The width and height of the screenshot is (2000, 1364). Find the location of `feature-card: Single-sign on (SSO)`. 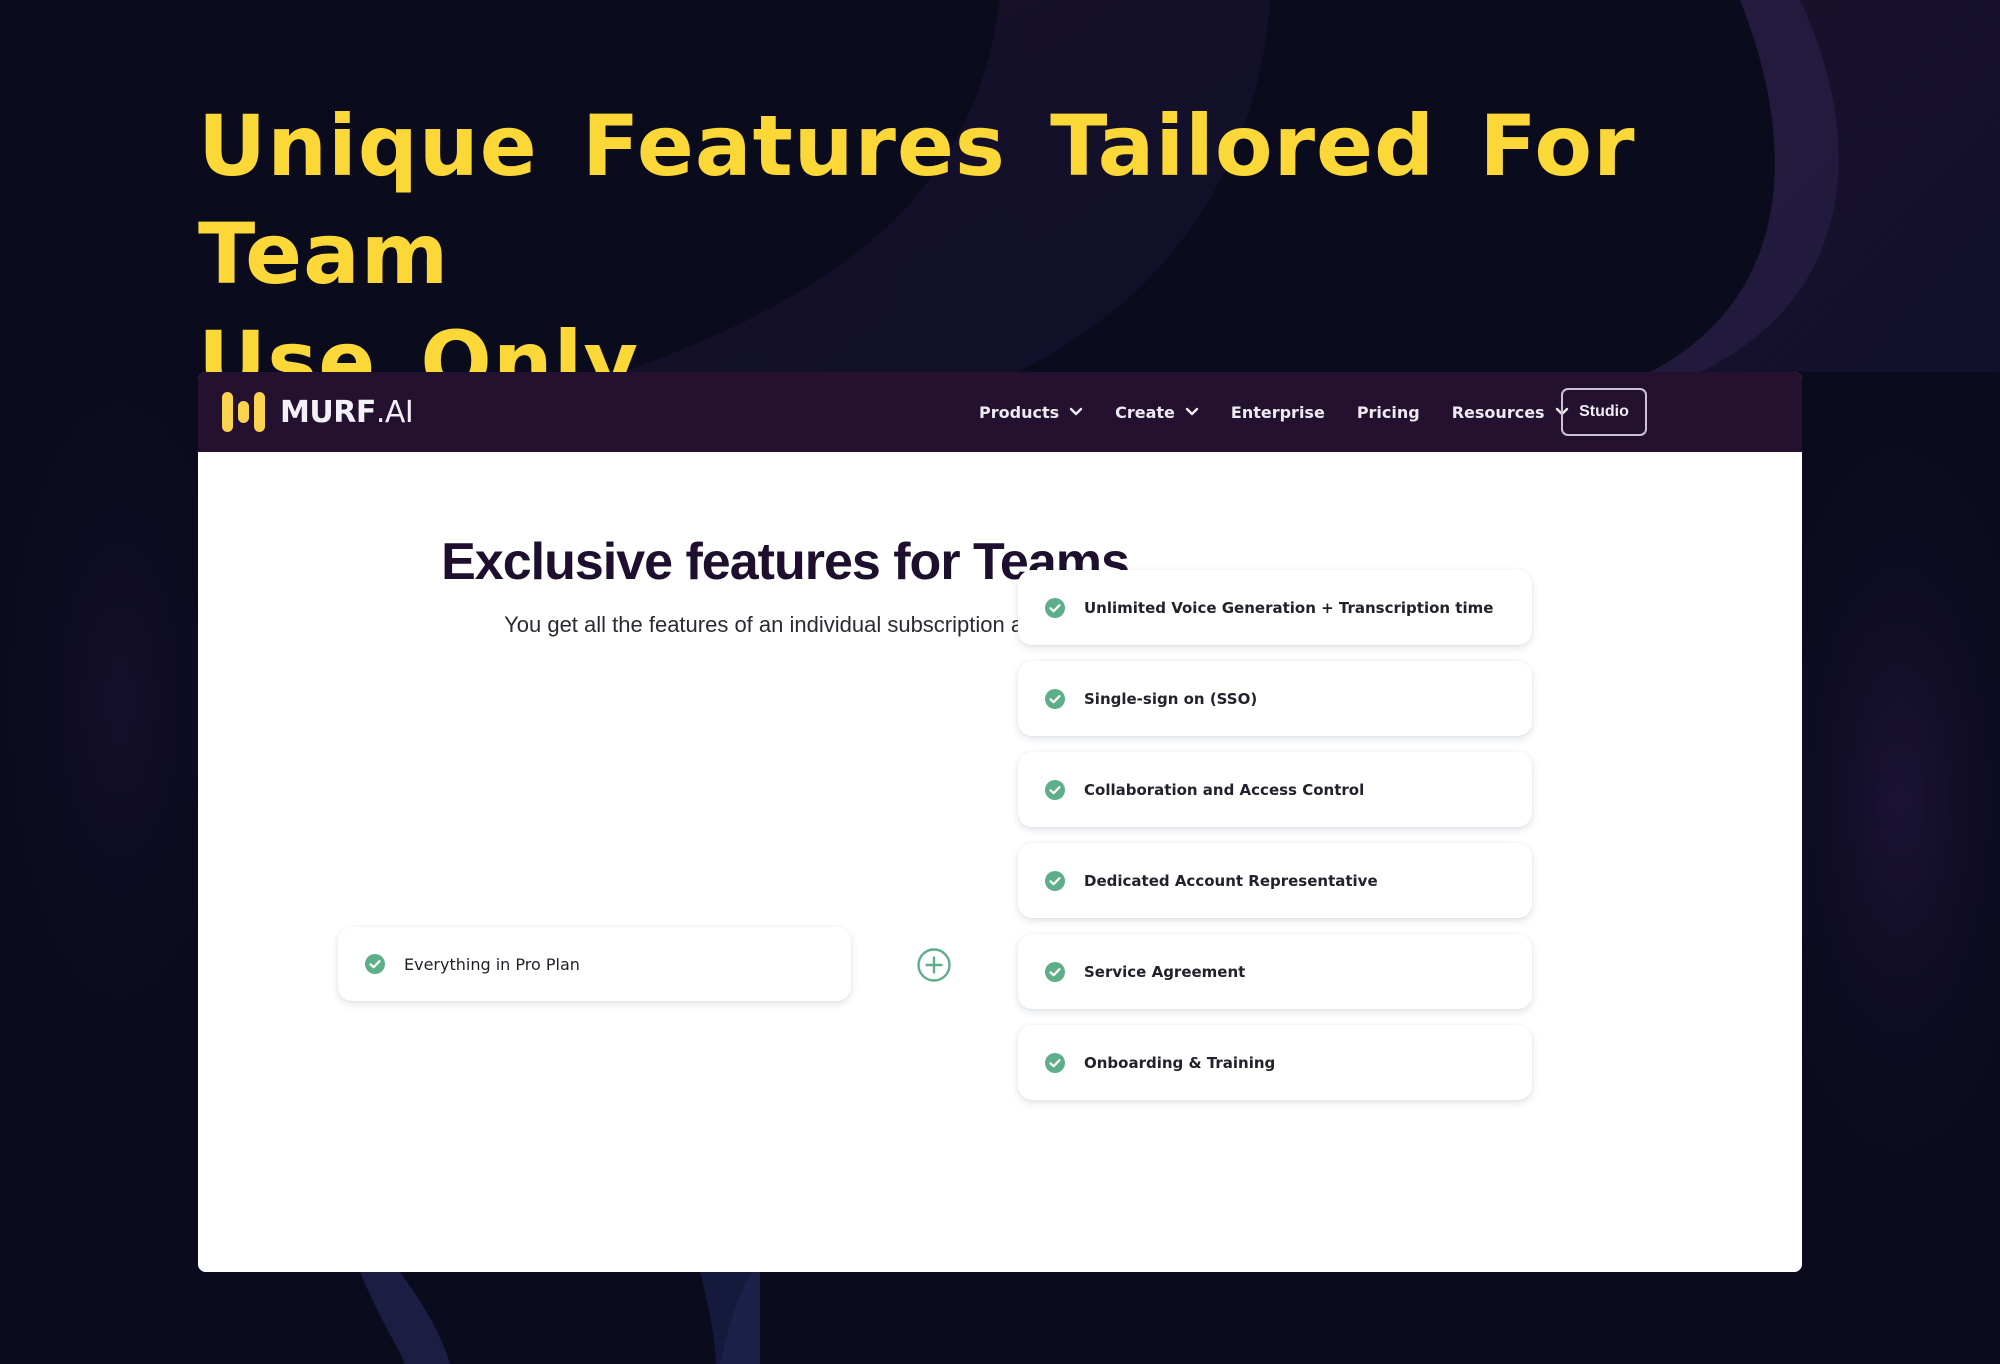

feature-card: Single-sign on (SSO) is located at coordinates (1275, 698).